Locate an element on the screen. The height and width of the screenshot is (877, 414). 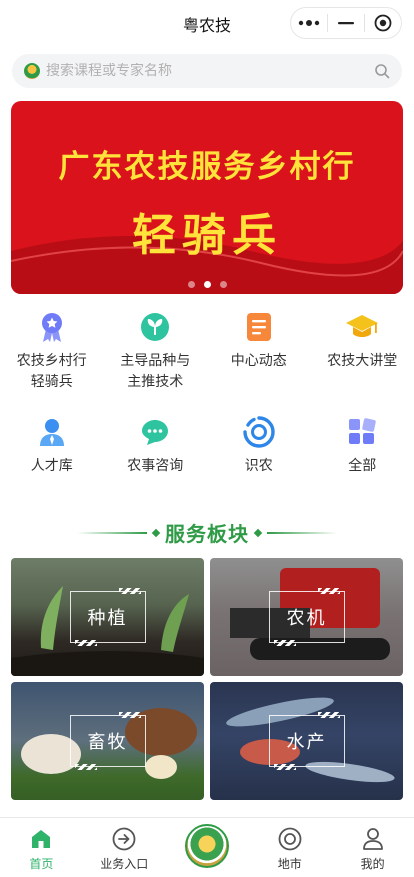
grid-item-lecture-hall: 农技大讲堂 is located at coordinates (362, 351).